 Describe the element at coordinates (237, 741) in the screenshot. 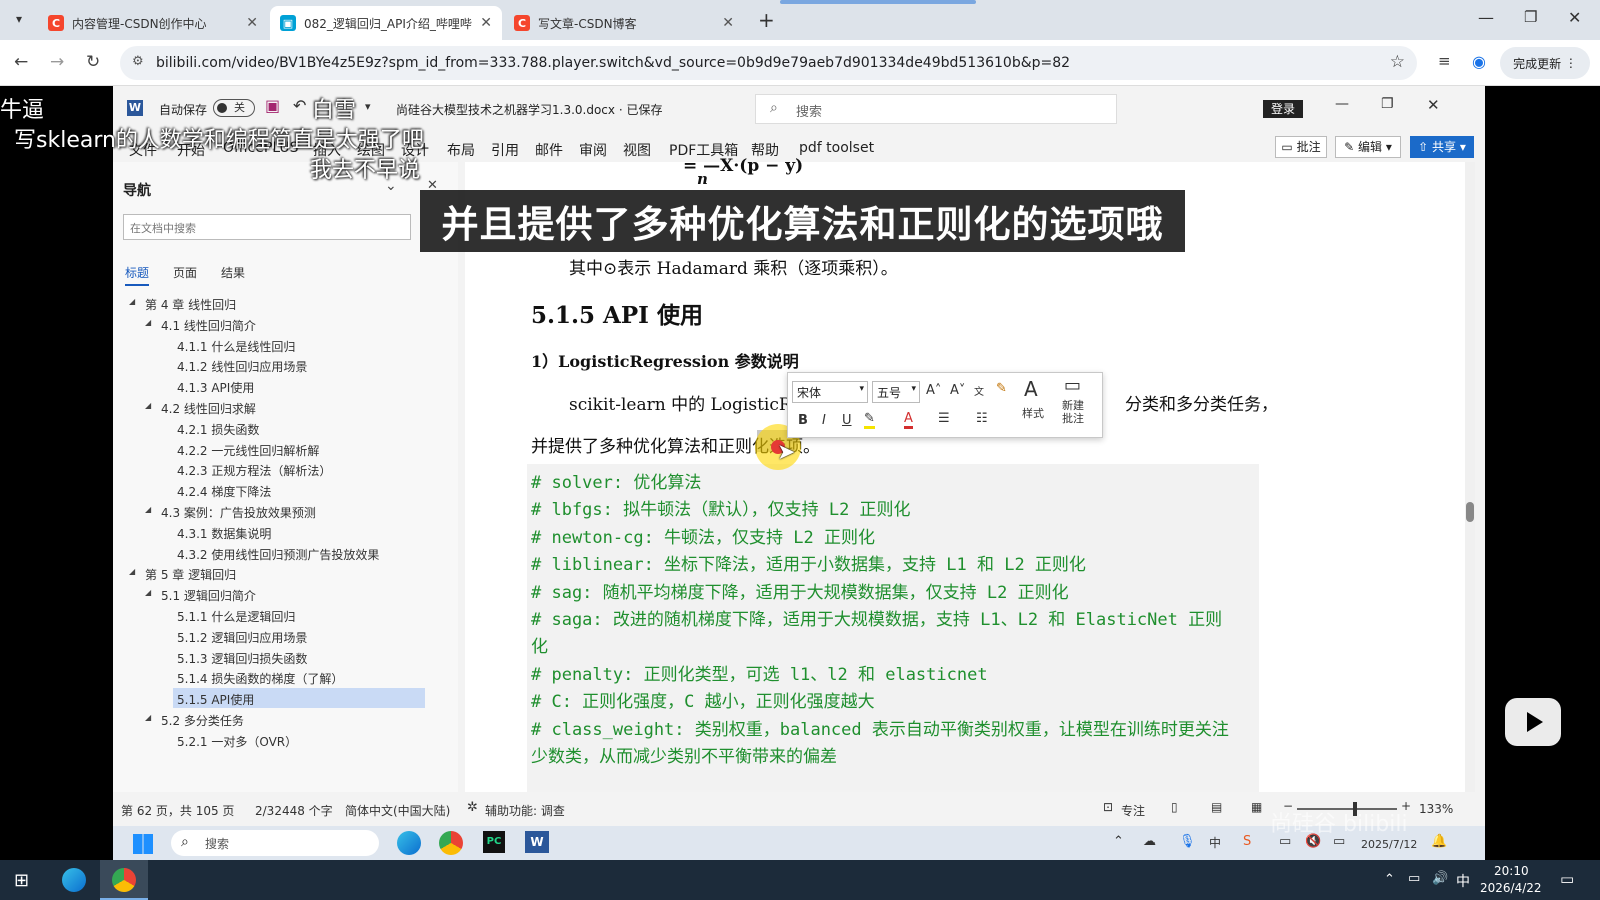

I see `nav-heading-item: 5.2.1 一对多（OVR）` at that location.